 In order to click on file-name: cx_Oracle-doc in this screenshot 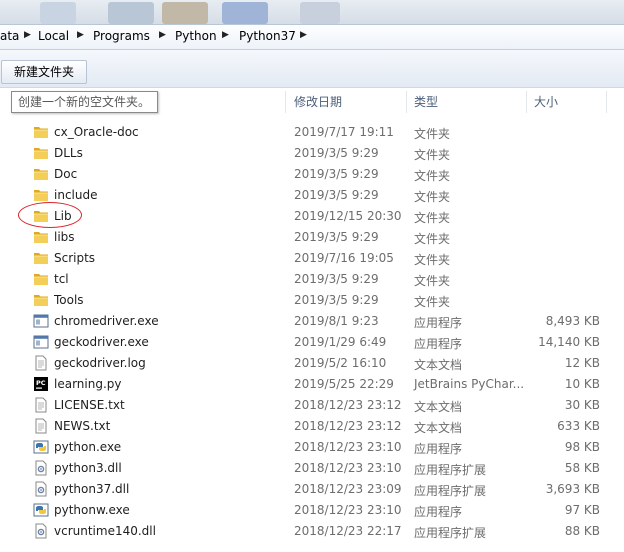, I will do `click(96, 132)`.